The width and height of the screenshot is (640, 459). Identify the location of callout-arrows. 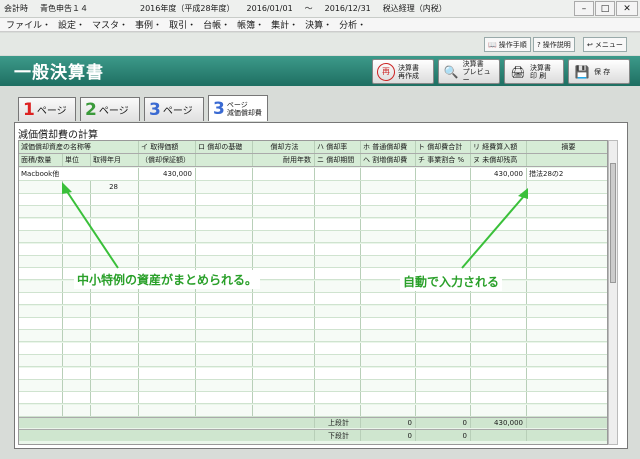
(295, 225).